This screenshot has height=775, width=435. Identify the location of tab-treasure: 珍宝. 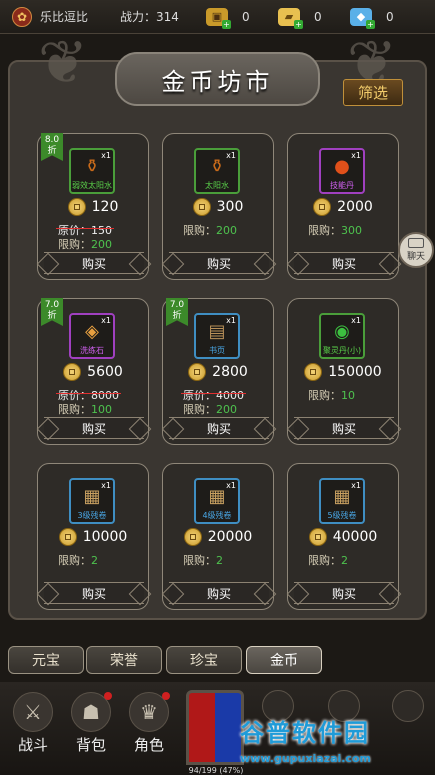
(204, 660).